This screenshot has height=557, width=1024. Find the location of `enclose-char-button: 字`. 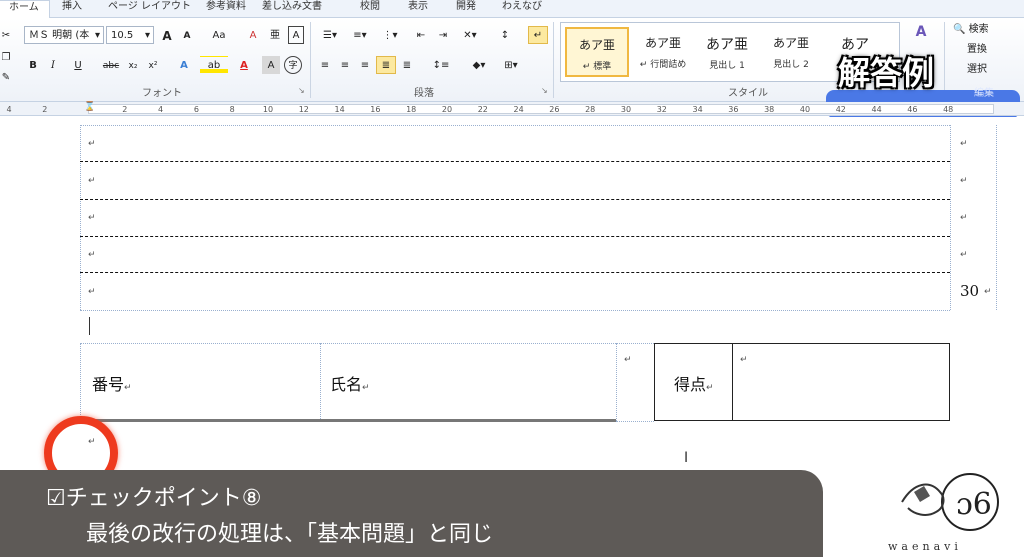

enclose-char-button: 字 is located at coordinates (293, 65).